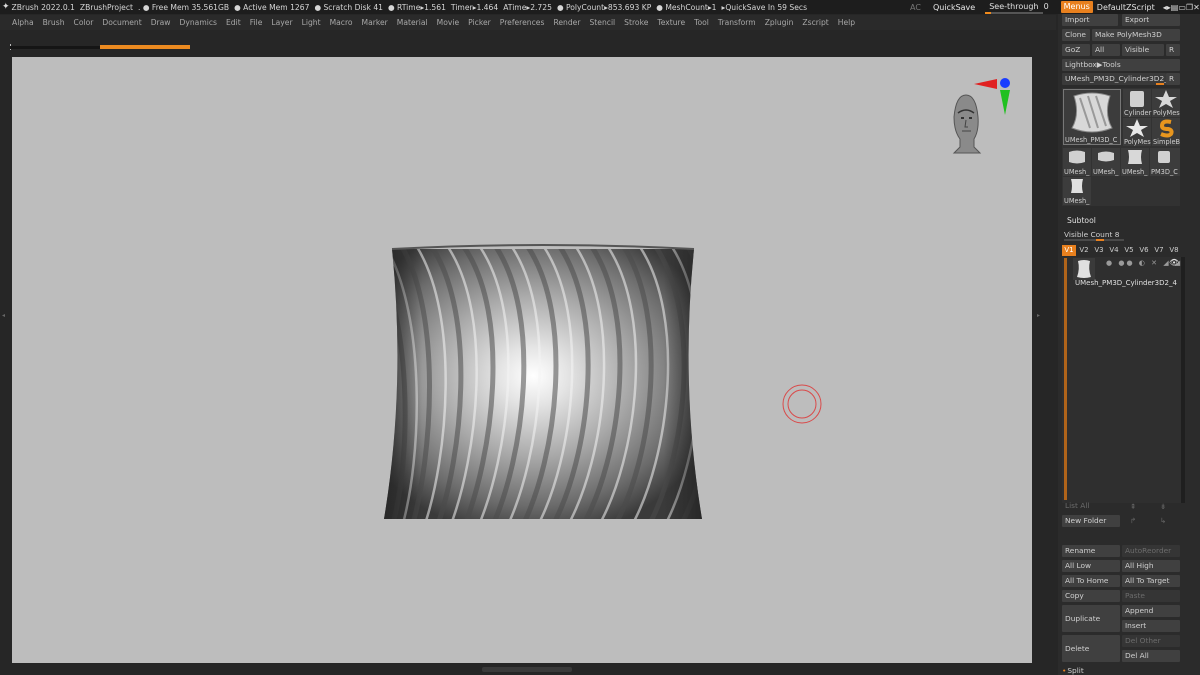 This screenshot has width=1200, height=675. I want to click on menu-tool: Tool, so click(701, 22).